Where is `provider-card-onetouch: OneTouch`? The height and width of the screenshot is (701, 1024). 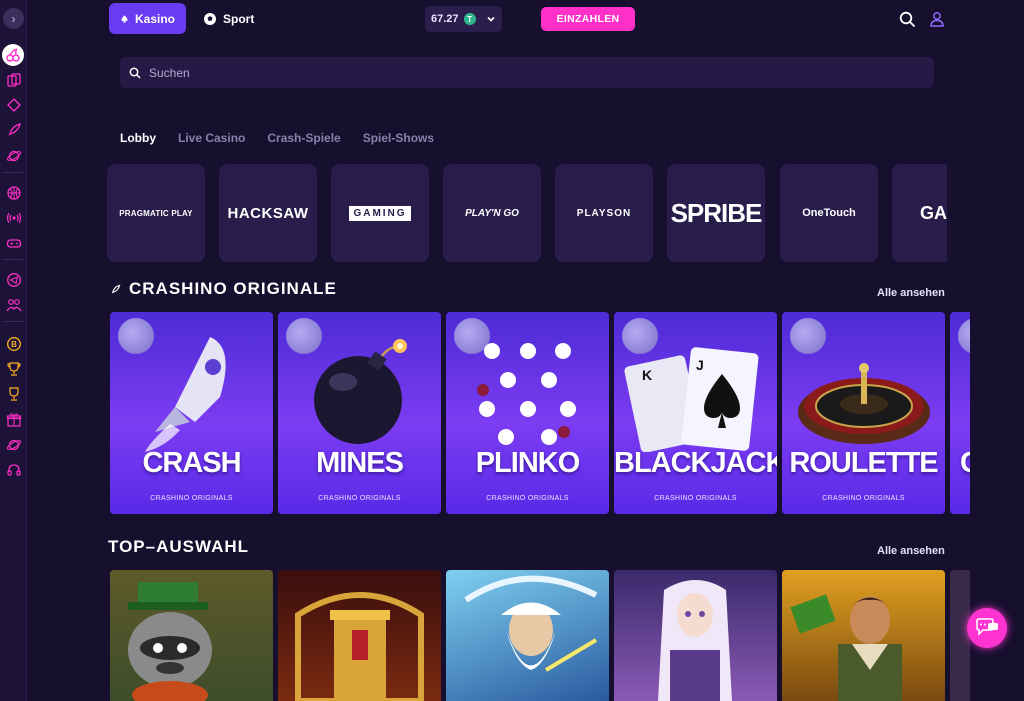 provider-card-onetouch: OneTouch is located at coordinates (829, 213).